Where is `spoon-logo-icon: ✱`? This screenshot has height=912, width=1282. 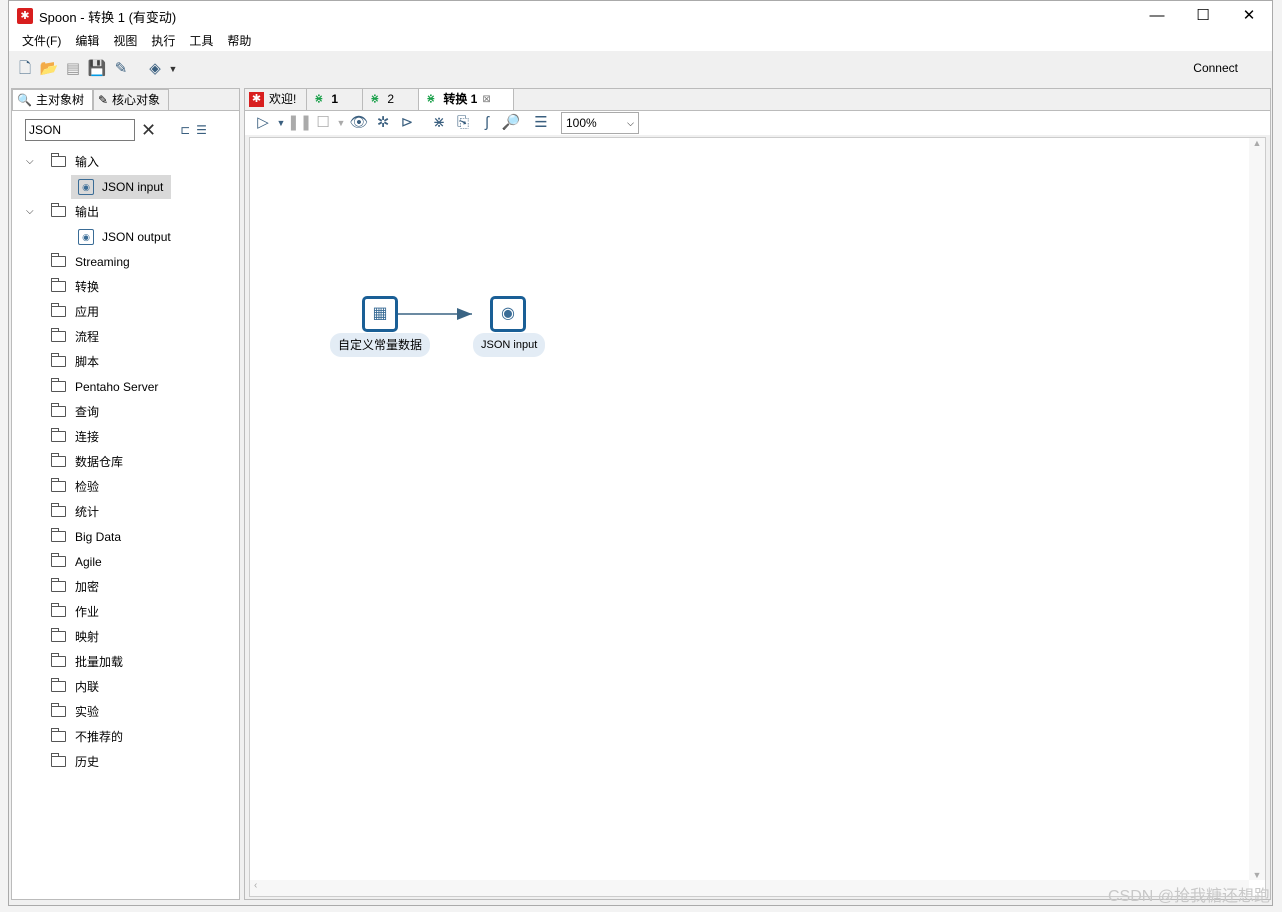
spoon-logo-icon: ✱ is located at coordinates (256, 99).